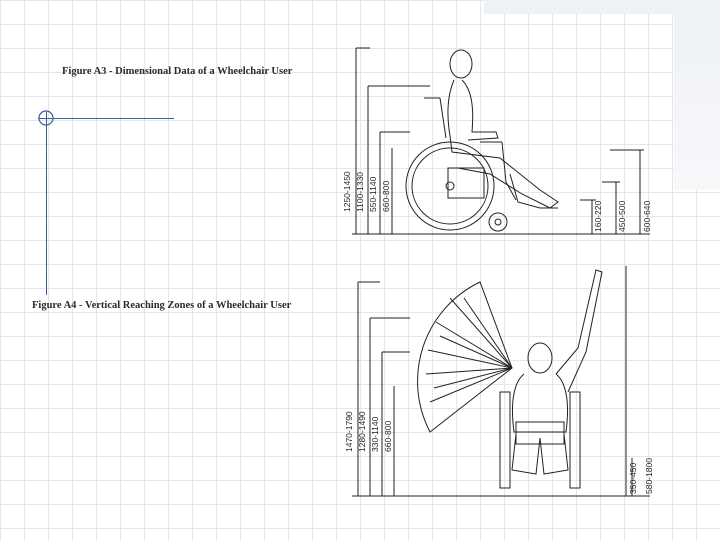 This screenshot has width=720, height=540. What do you see at coordinates (347, 191) in the screenshot?
I see `a3-dim-1: 1250-1450` at bounding box center [347, 191].